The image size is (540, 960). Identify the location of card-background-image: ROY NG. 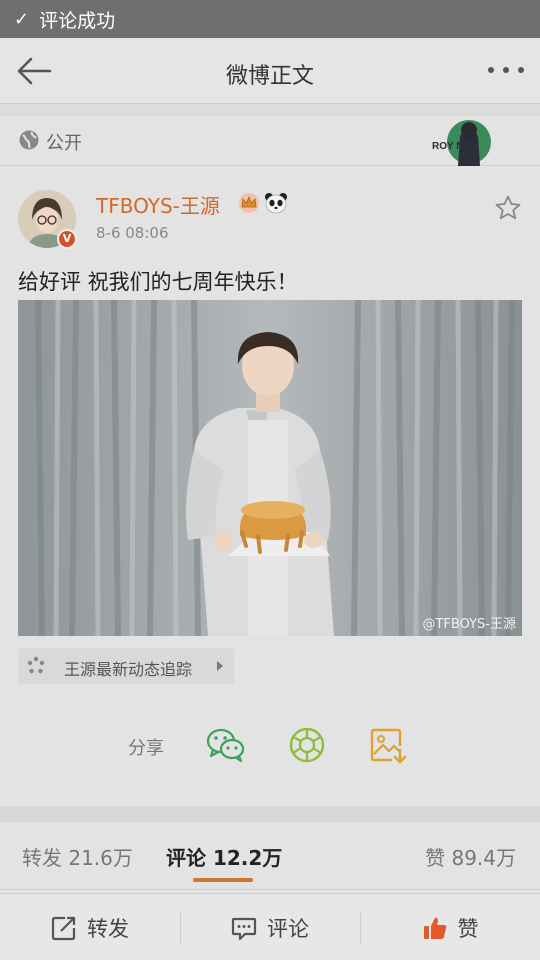
(468, 141).